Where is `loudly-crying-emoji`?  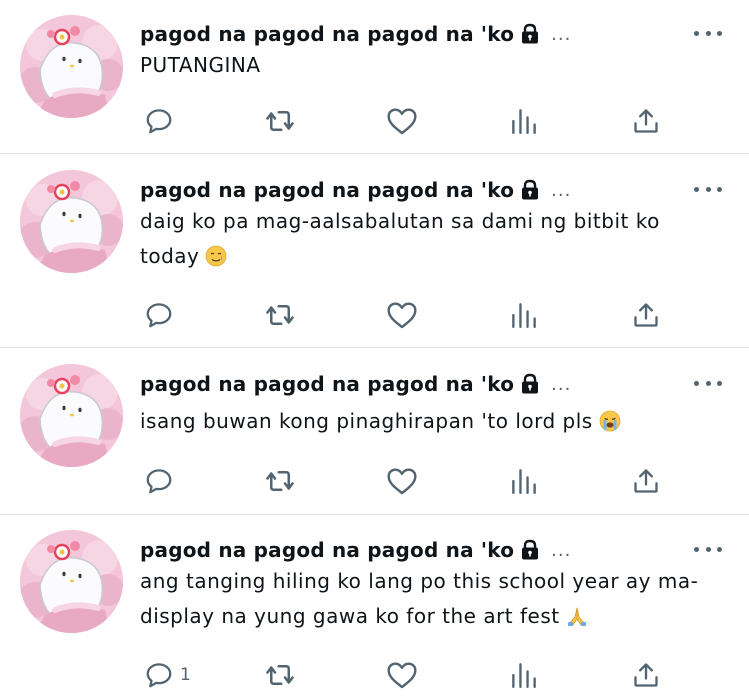
loudly-crying-emoji is located at coordinates (610, 425).